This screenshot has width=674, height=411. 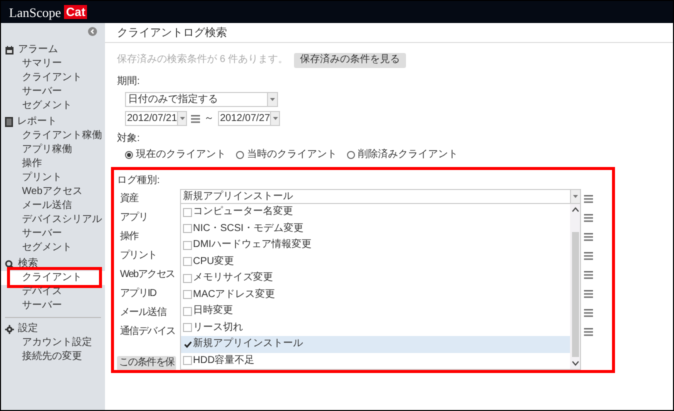 I want to click on log-type-label: ログ種別:, so click(x=139, y=181).